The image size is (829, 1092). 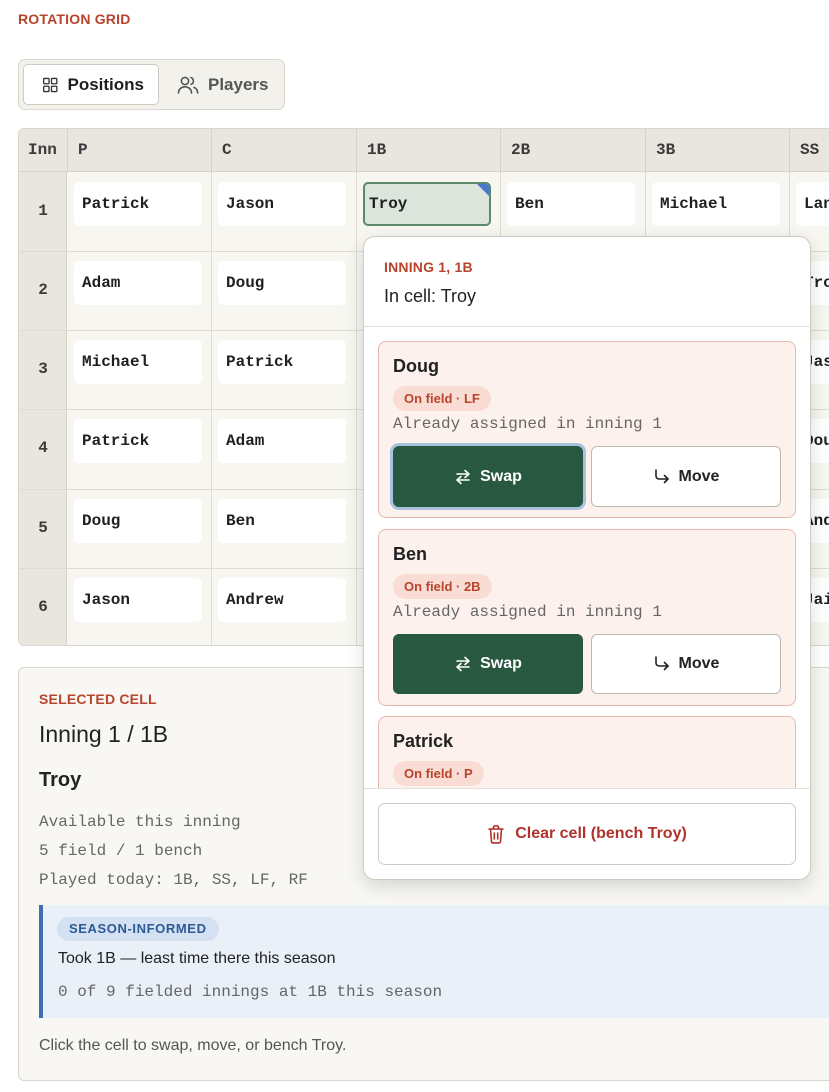 I want to click on column-header-inn: Inn, so click(x=42, y=150).